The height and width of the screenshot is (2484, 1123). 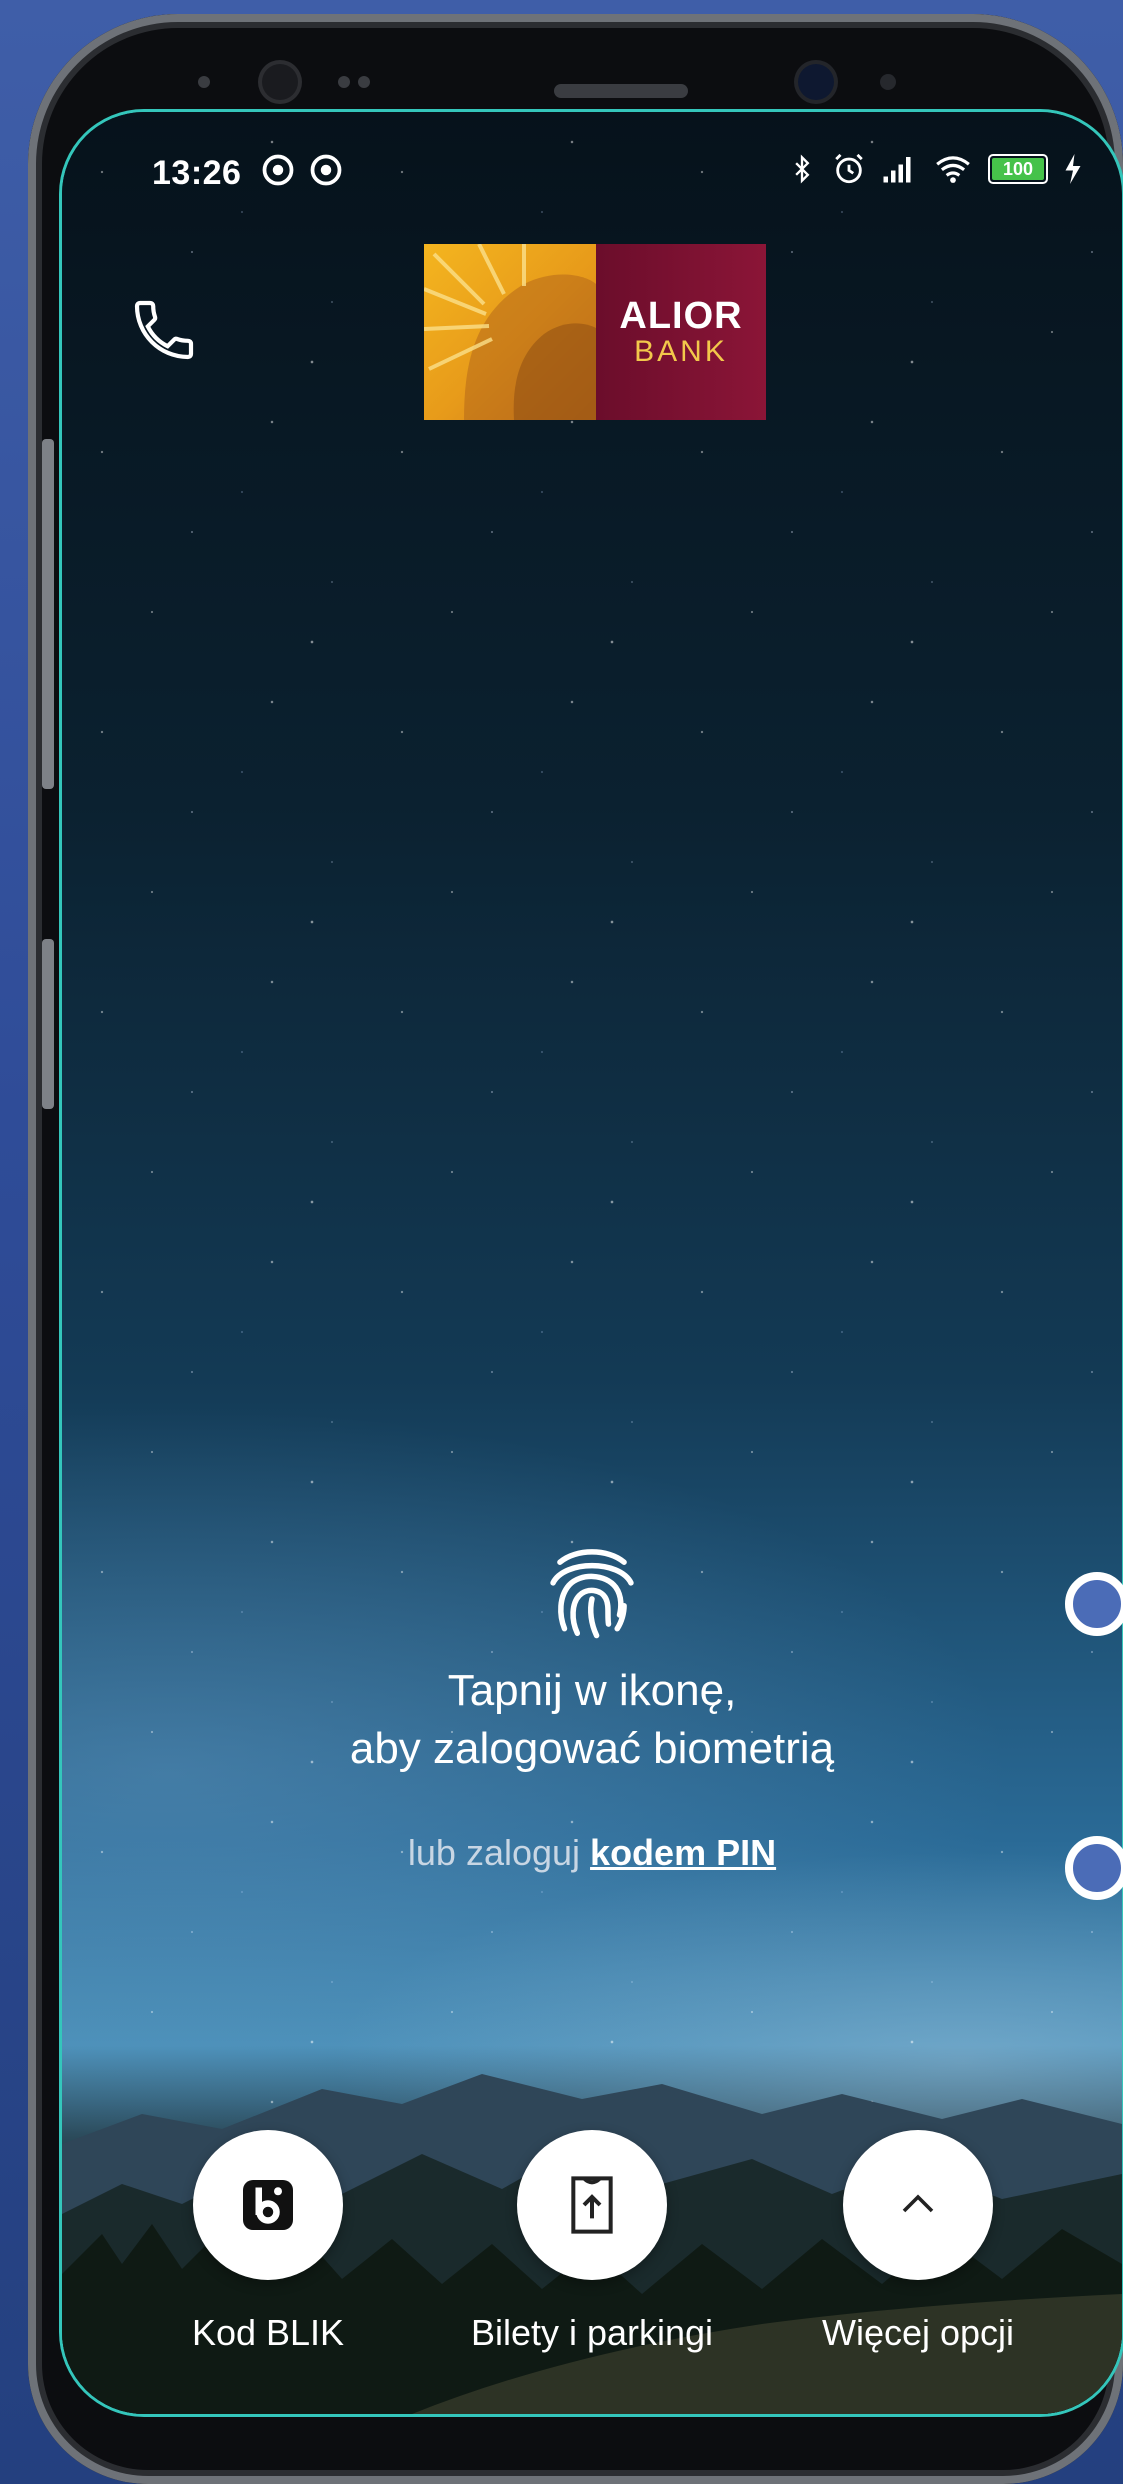 I want to click on kod-blik-button, so click(x=268, y=2205).